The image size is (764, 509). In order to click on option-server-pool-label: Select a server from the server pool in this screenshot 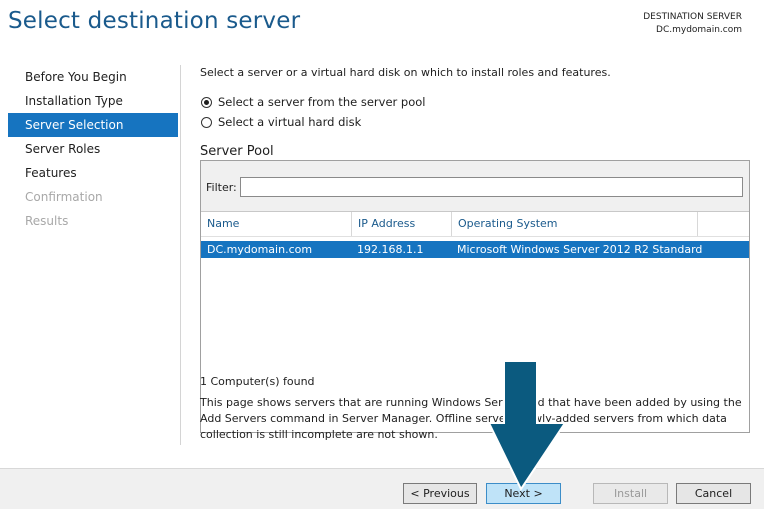, I will do `click(322, 102)`.